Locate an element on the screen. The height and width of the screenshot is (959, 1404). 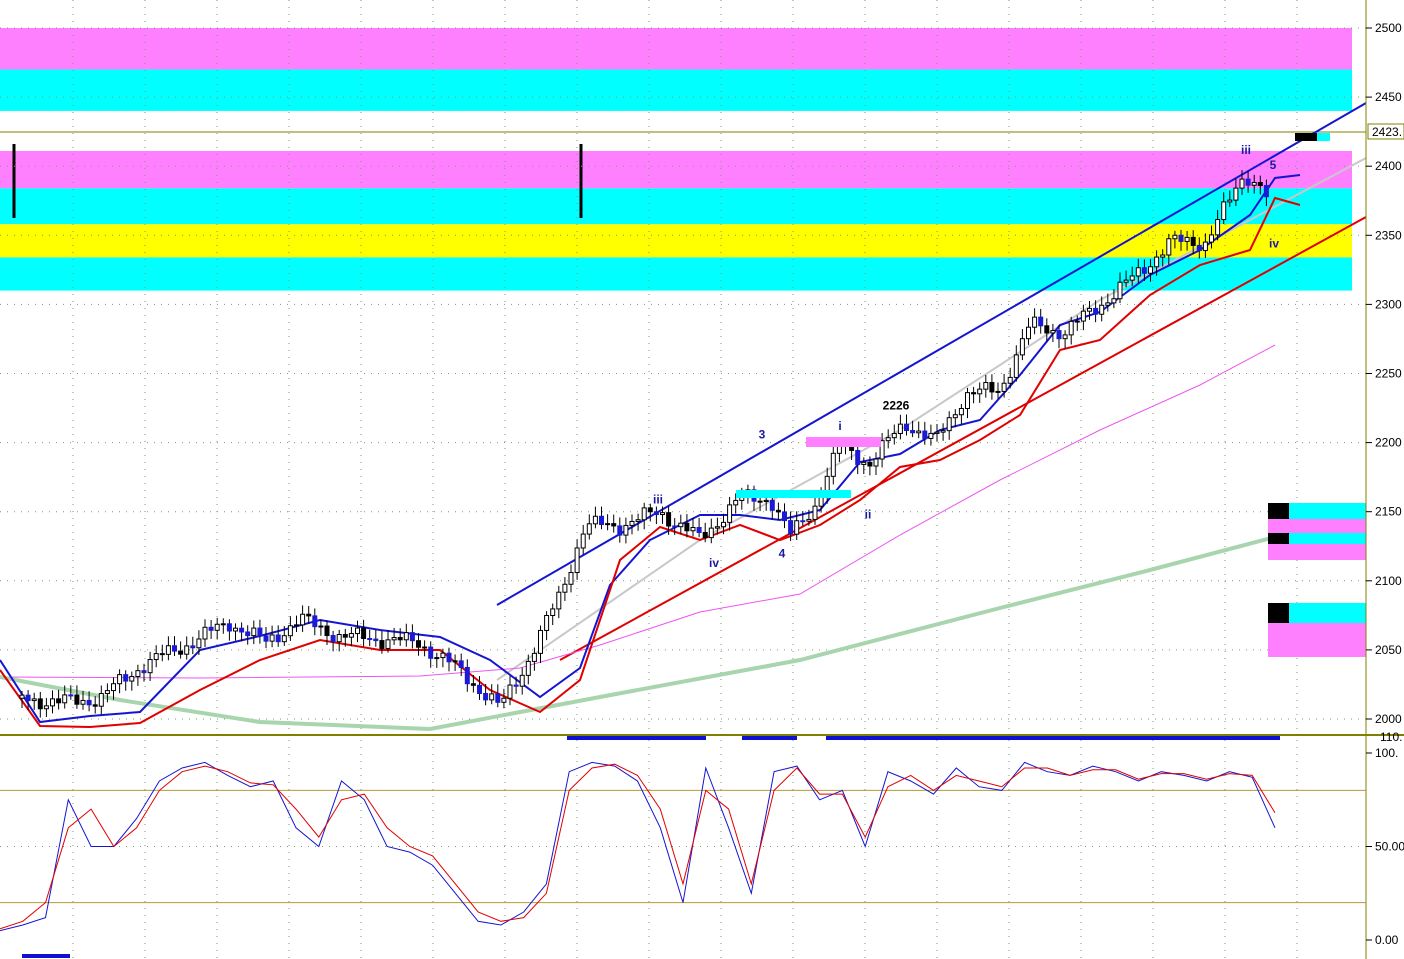
wave-label: iv is located at coordinates (1274, 244).